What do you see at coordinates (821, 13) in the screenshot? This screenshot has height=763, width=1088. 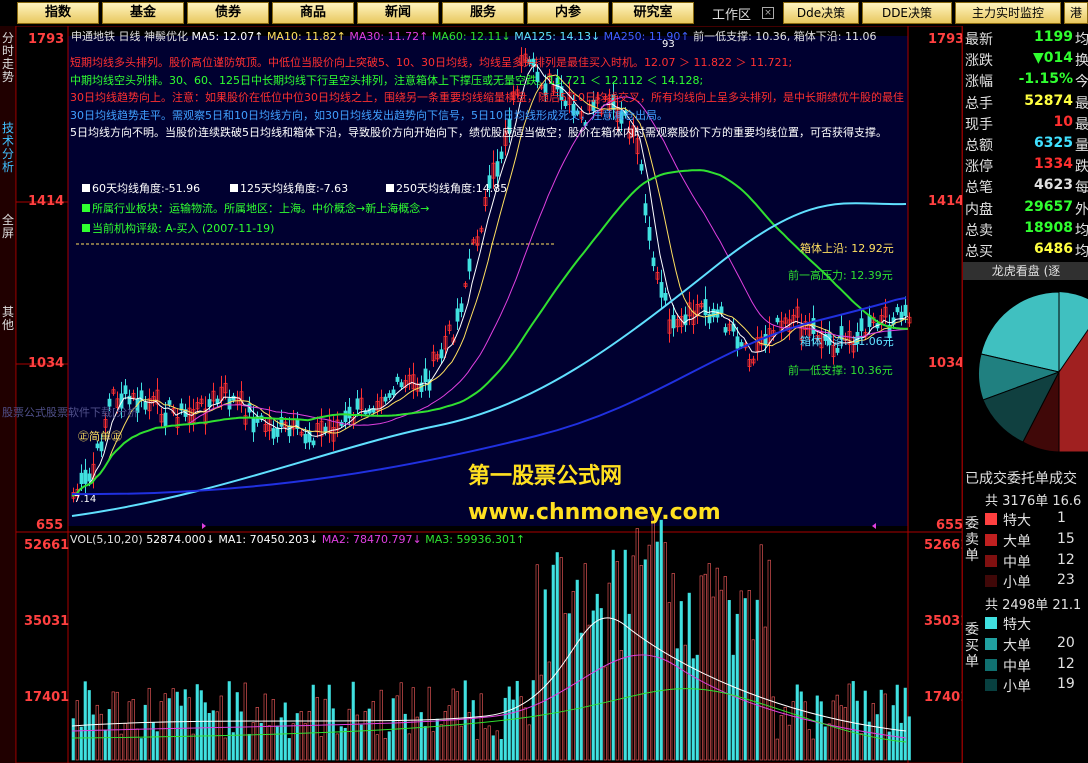 I see `nav-button-dde-decision: Dde决策` at bounding box center [821, 13].